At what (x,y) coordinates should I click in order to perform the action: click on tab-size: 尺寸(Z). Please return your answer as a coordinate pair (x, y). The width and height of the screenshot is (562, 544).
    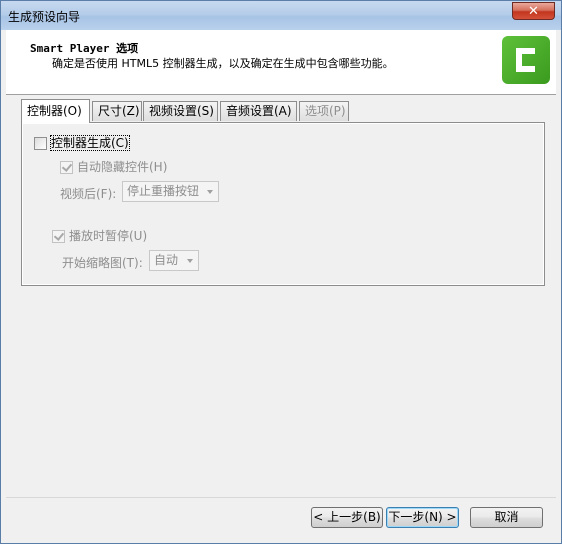
    Looking at the image, I should click on (117, 111).